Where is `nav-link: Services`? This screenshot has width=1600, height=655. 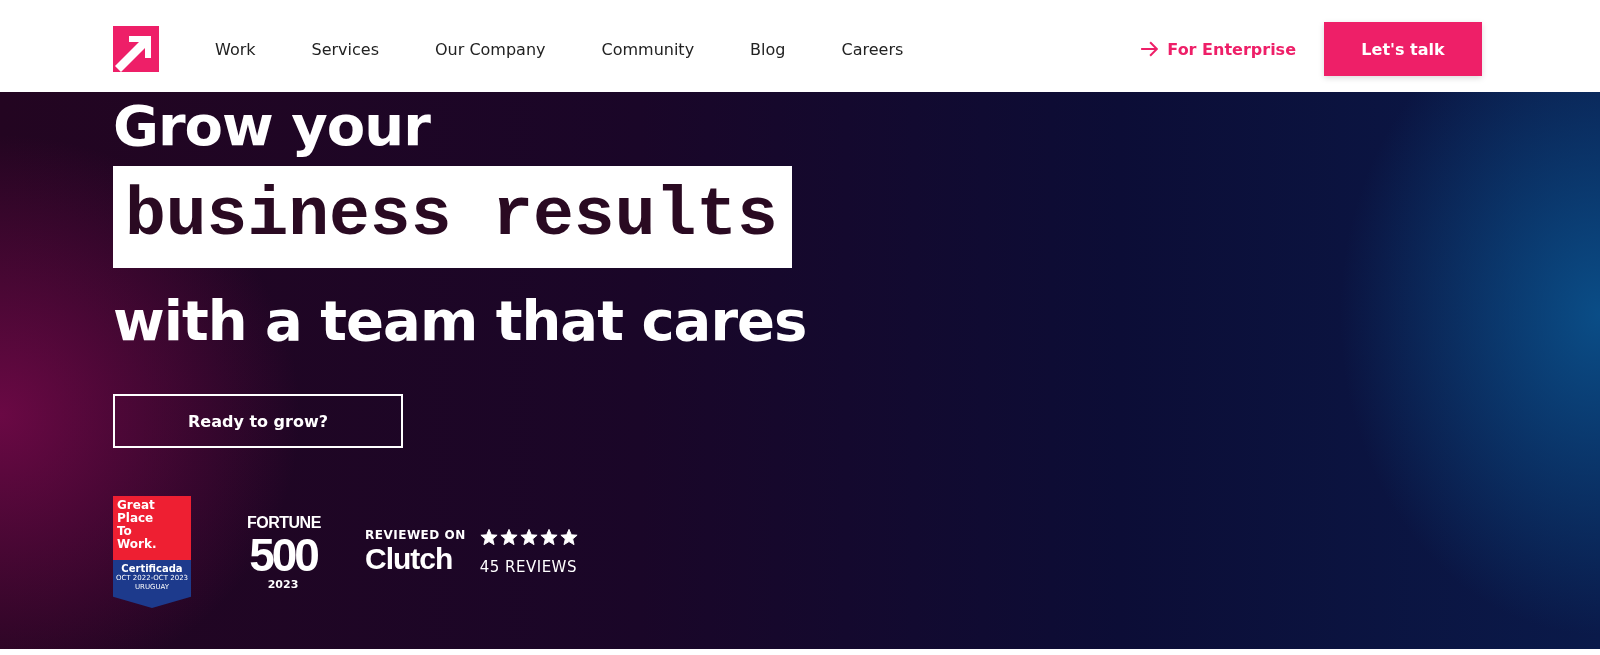
nav-link: Services is located at coordinates (345, 49).